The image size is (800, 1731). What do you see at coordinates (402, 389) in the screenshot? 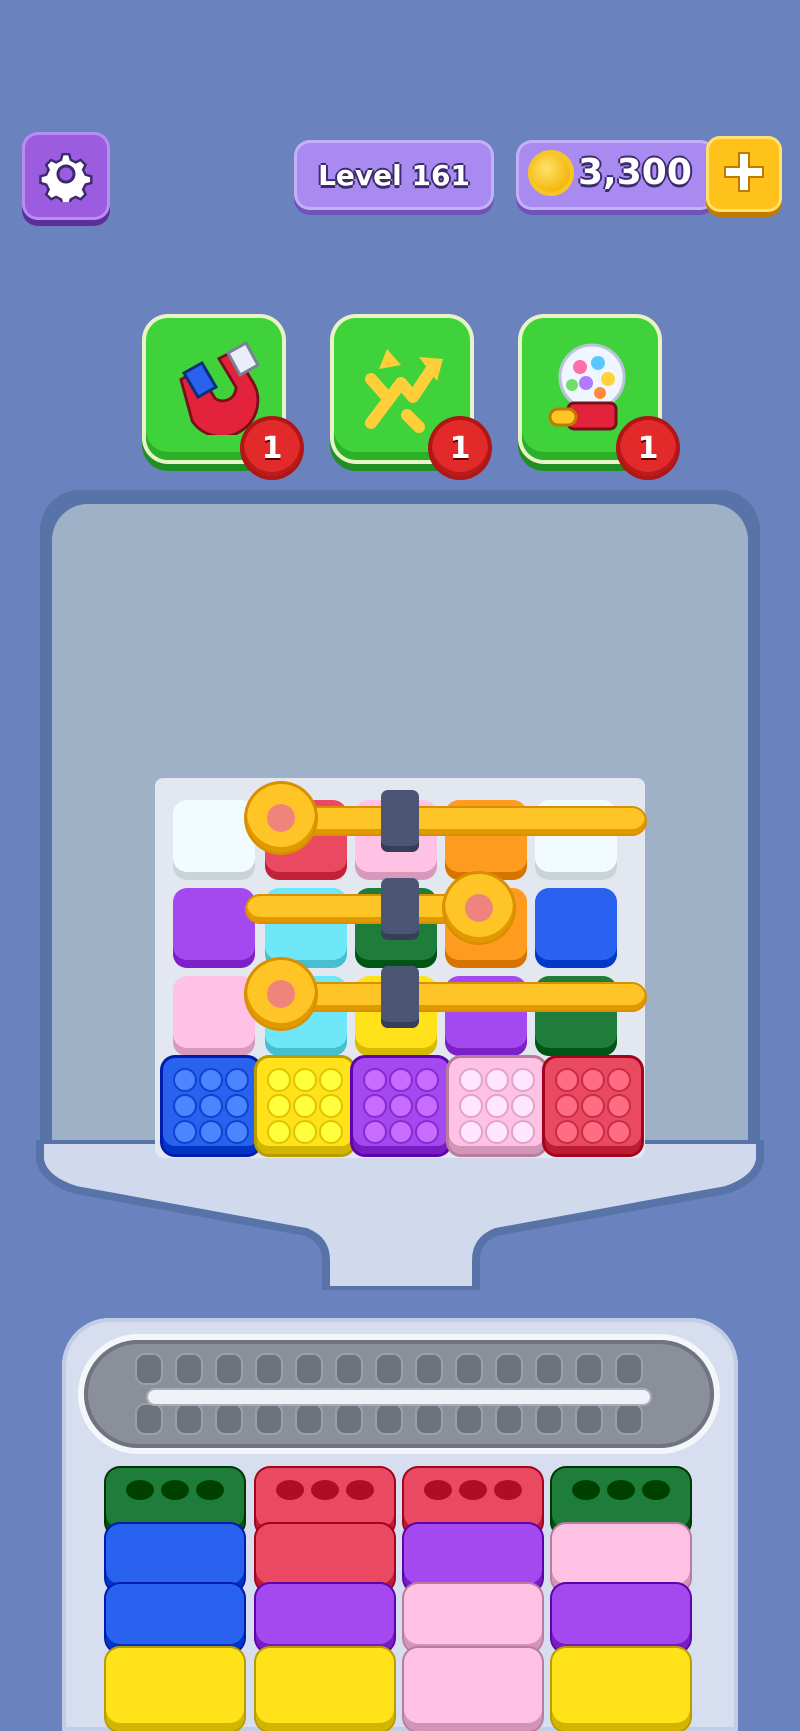
I see `shuffle-icon` at bounding box center [402, 389].